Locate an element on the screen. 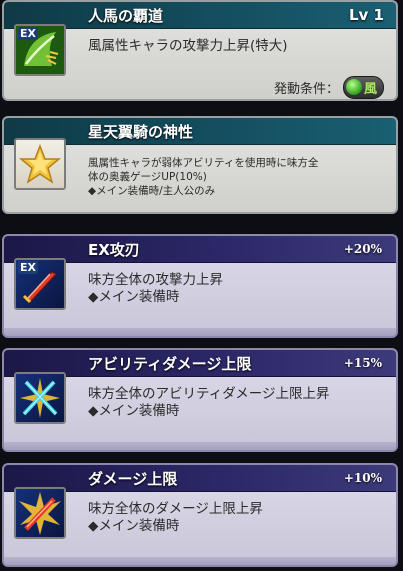 The width and height of the screenshot is (403, 571). skill-description-line1: 味方全体のアビリティダメージ上限上昇 is located at coordinates (209, 394).